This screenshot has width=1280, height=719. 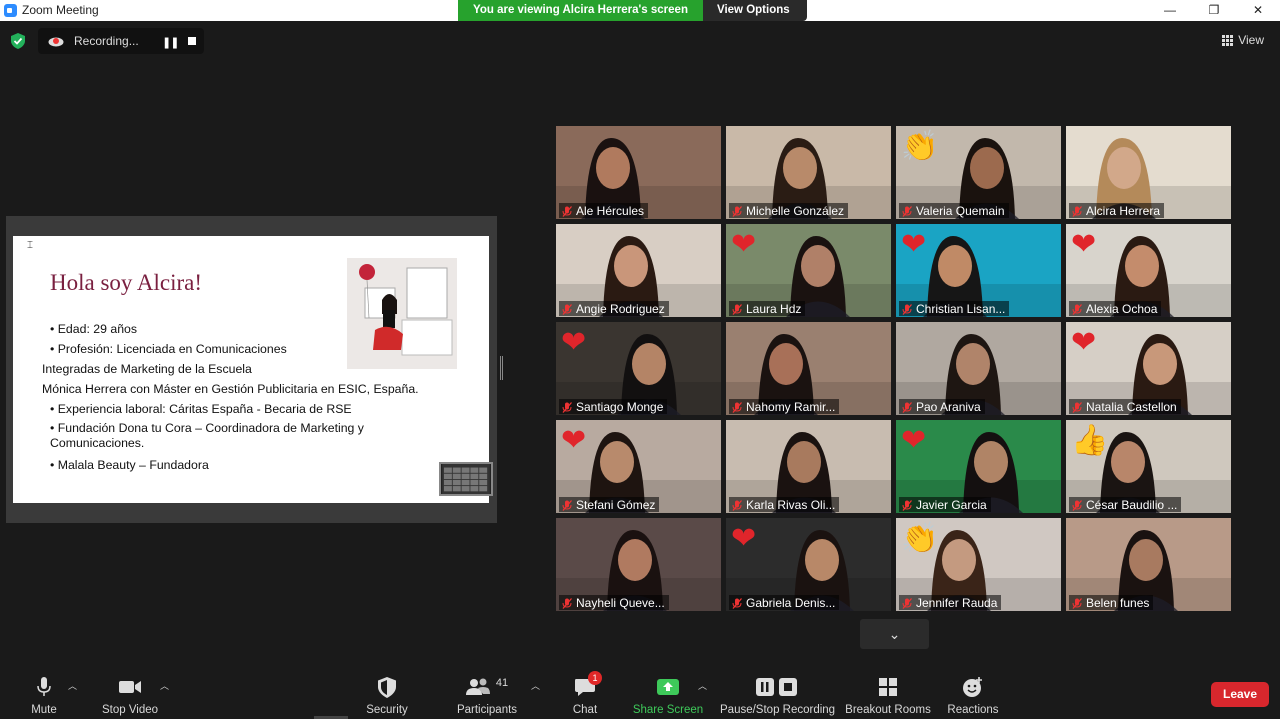 I want to click on pause-stop-recording-label: Pause/Stop Recording, so click(x=778, y=710).